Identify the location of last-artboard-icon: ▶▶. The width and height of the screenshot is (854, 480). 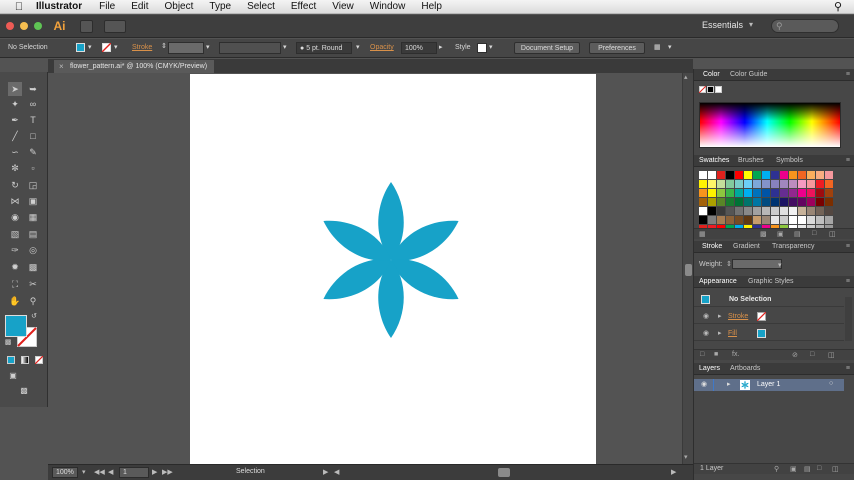
(167, 472).